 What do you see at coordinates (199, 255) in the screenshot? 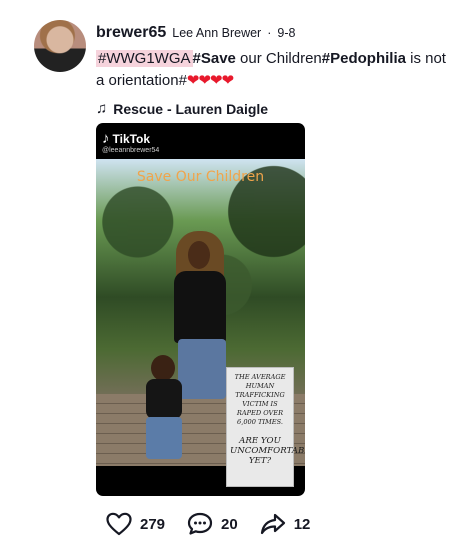
I see `woman-figure-face` at bounding box center [199, 255].